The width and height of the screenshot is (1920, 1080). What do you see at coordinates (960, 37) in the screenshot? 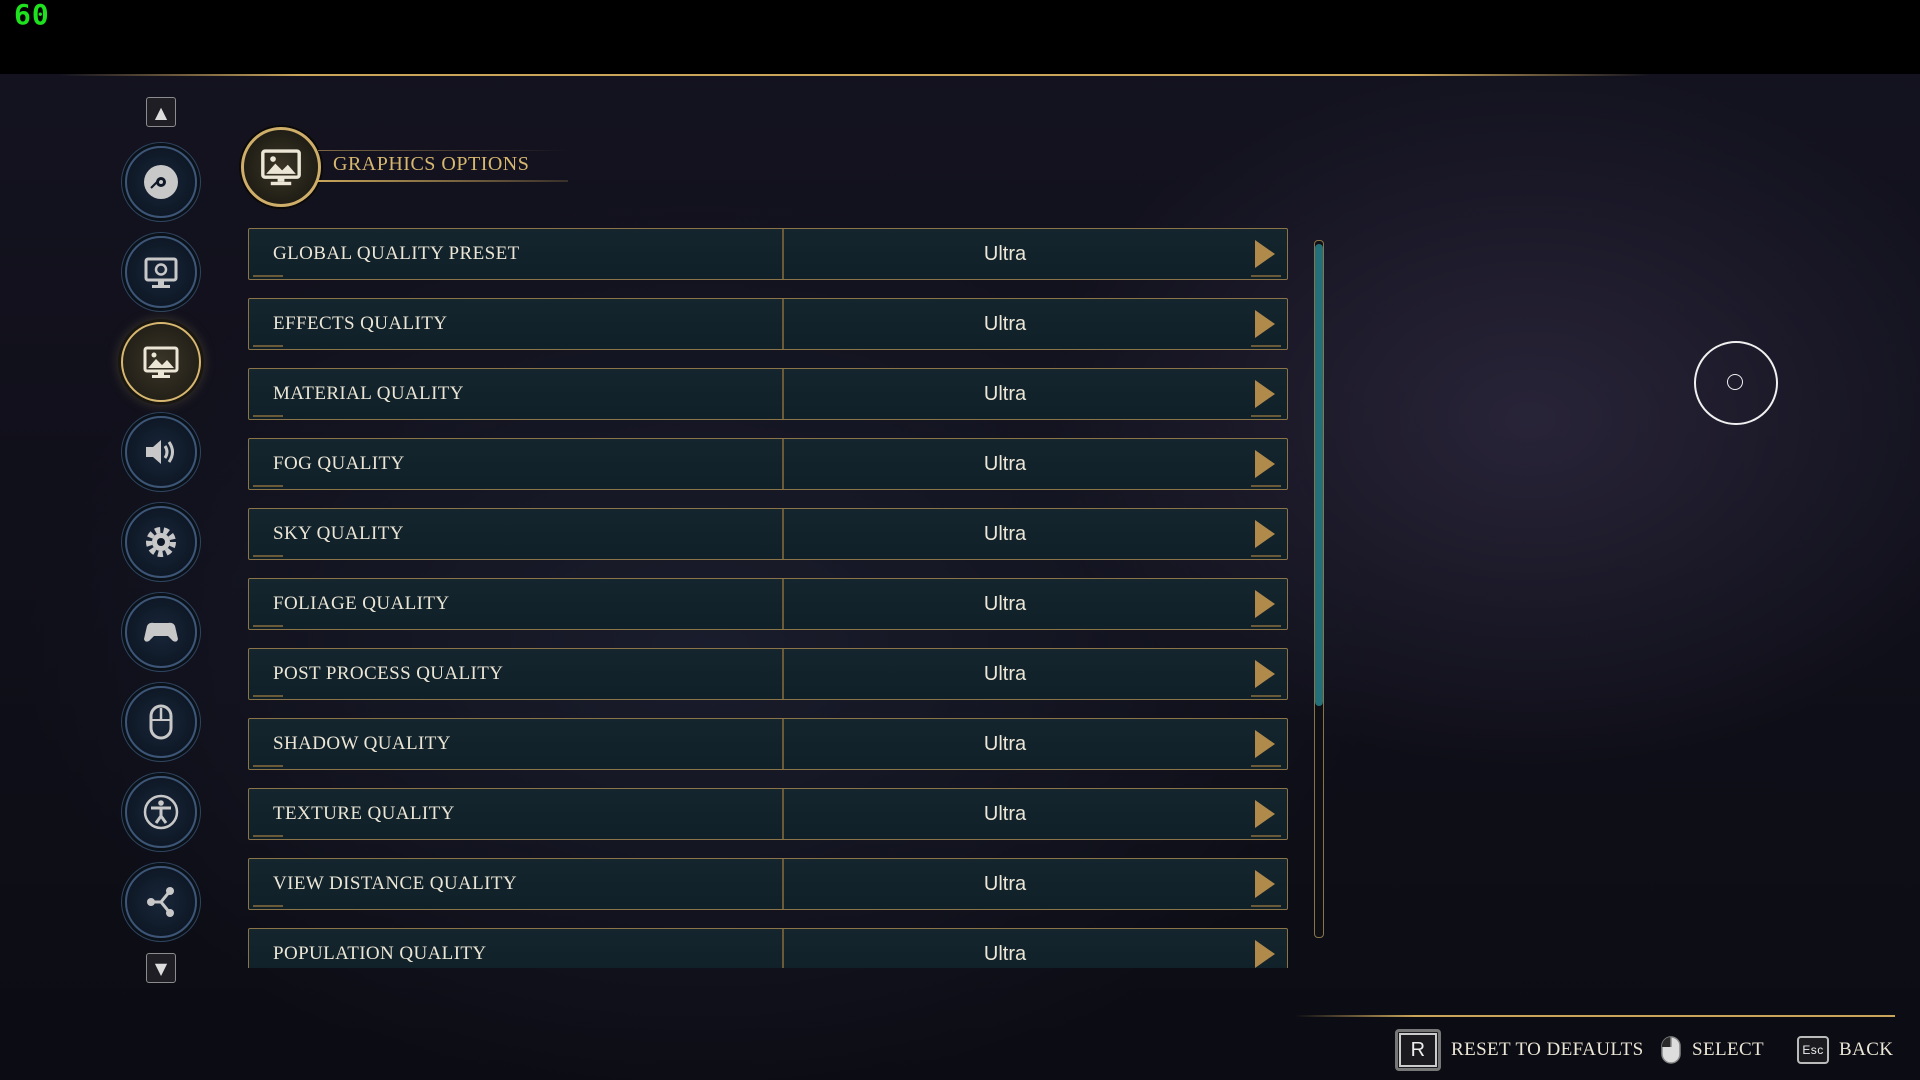
I see `top-black-bar: 60` at bounding box center [960, 37].